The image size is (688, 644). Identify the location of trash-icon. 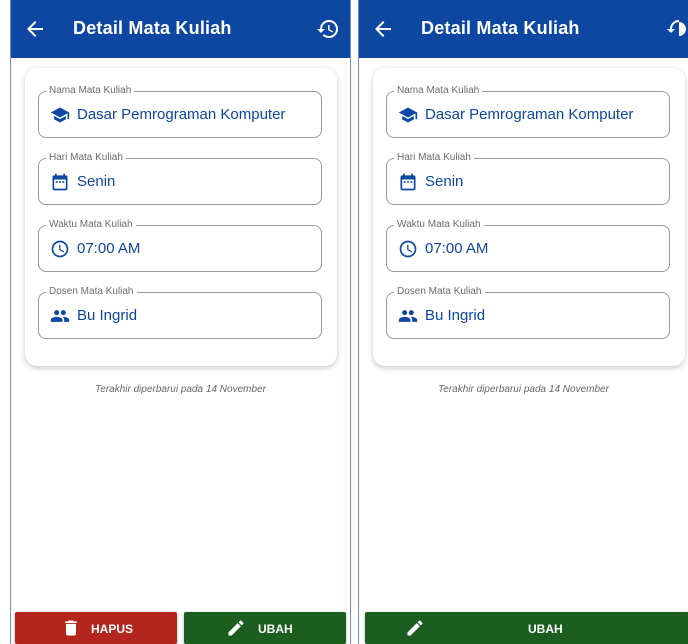
(71, 628).